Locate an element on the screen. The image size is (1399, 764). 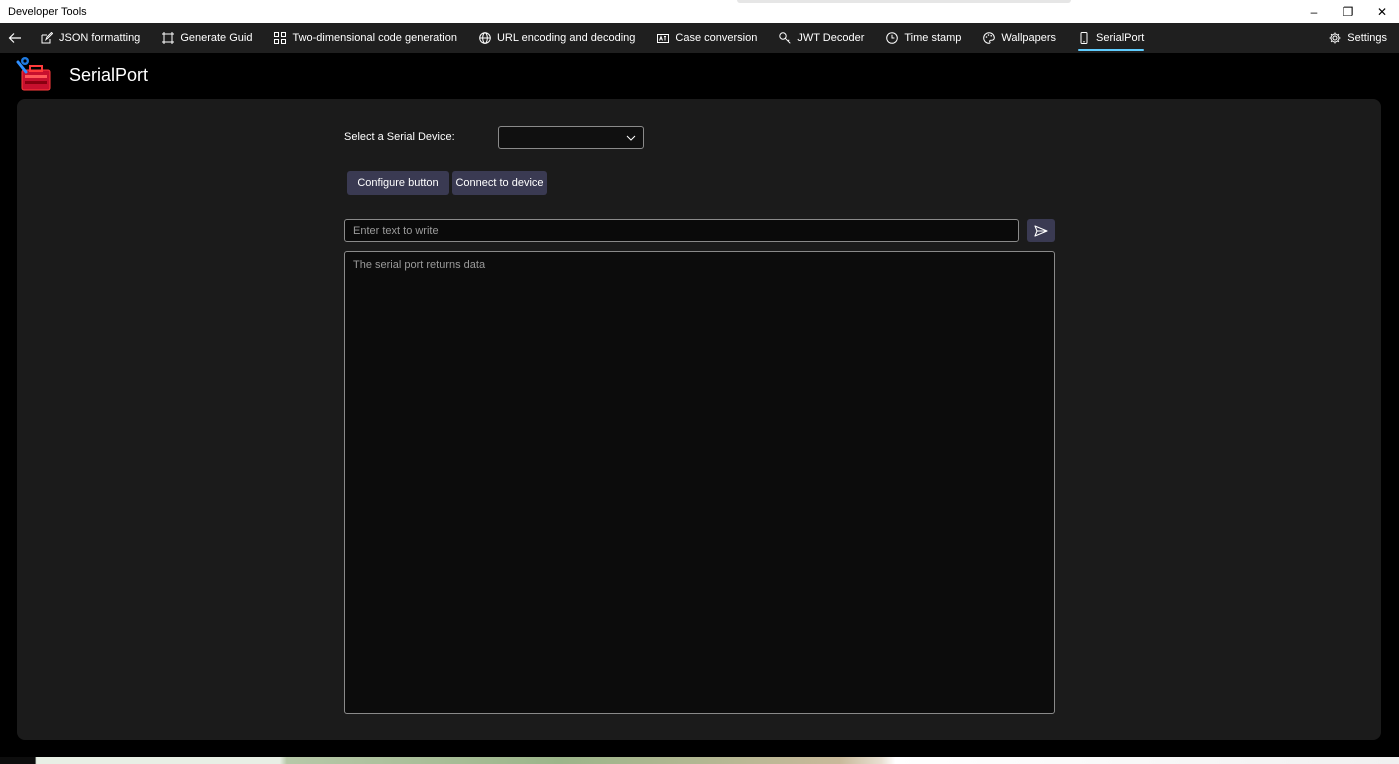
write-text-input: Enter text to write is located at coordinates (681, 230).